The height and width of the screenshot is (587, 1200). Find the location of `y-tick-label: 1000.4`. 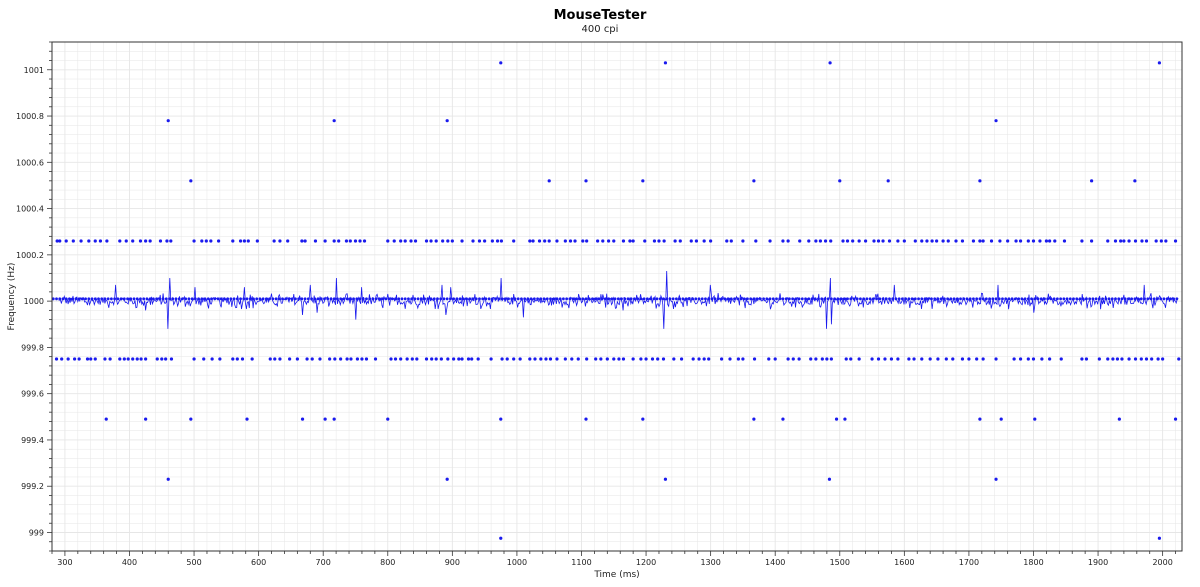

y-tick-label: 1000.4 is located at coordinates (30, 209).